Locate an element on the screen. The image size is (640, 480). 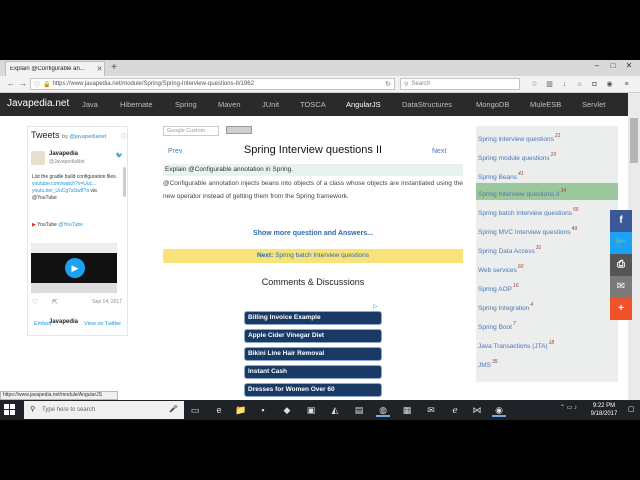
window-close-icon: ✕ is located at coordinates (629, 65).